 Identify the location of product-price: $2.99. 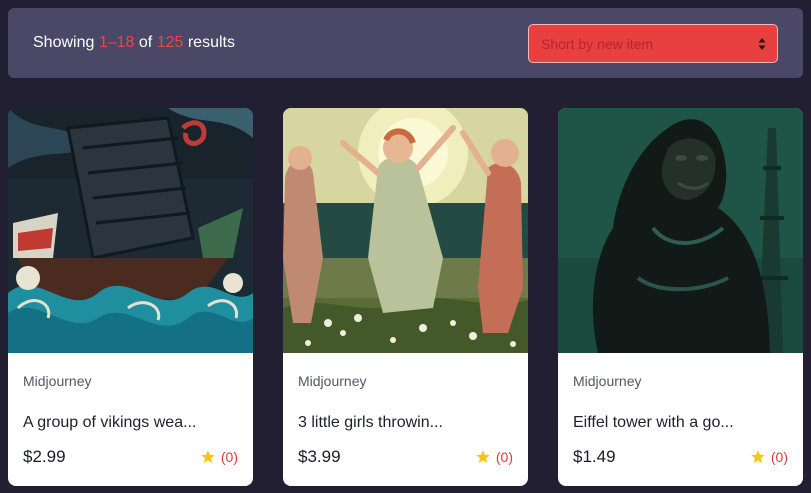
(44, 456).